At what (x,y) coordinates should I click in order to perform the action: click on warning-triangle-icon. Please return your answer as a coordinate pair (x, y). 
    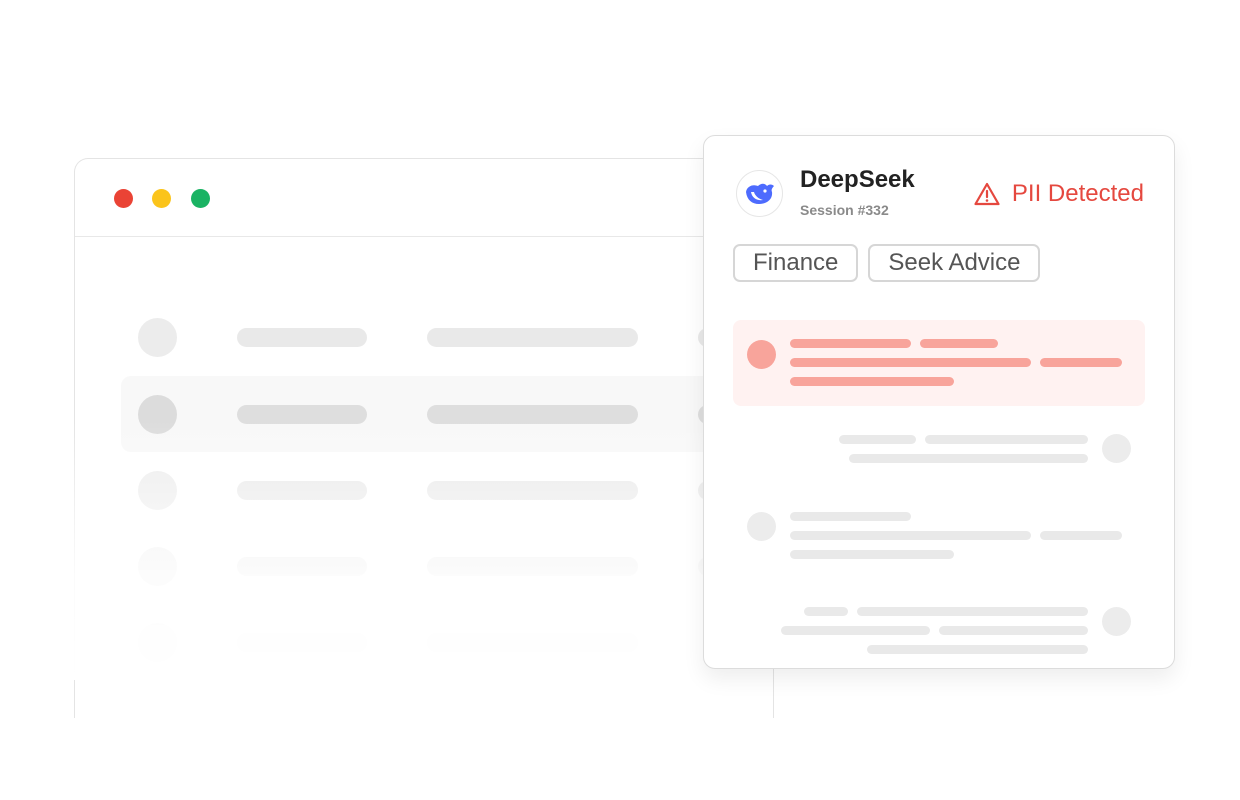
    Looking at the image, I should click on (987, 194).